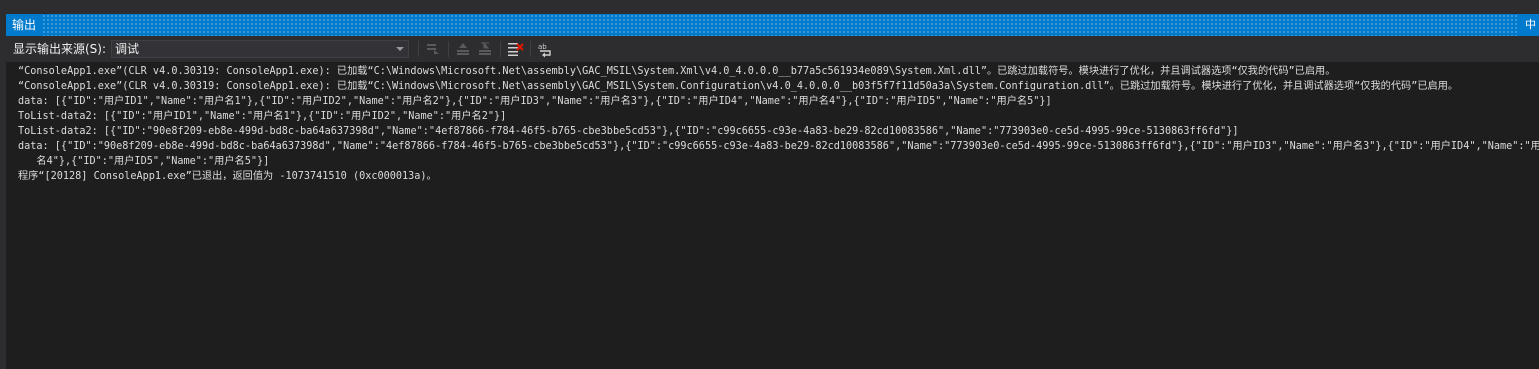 Image resolution: width=1539 pixels, height=369 pixels. What do you see at coordinates (772, 25) in the screenshot?
I see `output-title-bar: 输出 中` at bounding box center [772, 25].